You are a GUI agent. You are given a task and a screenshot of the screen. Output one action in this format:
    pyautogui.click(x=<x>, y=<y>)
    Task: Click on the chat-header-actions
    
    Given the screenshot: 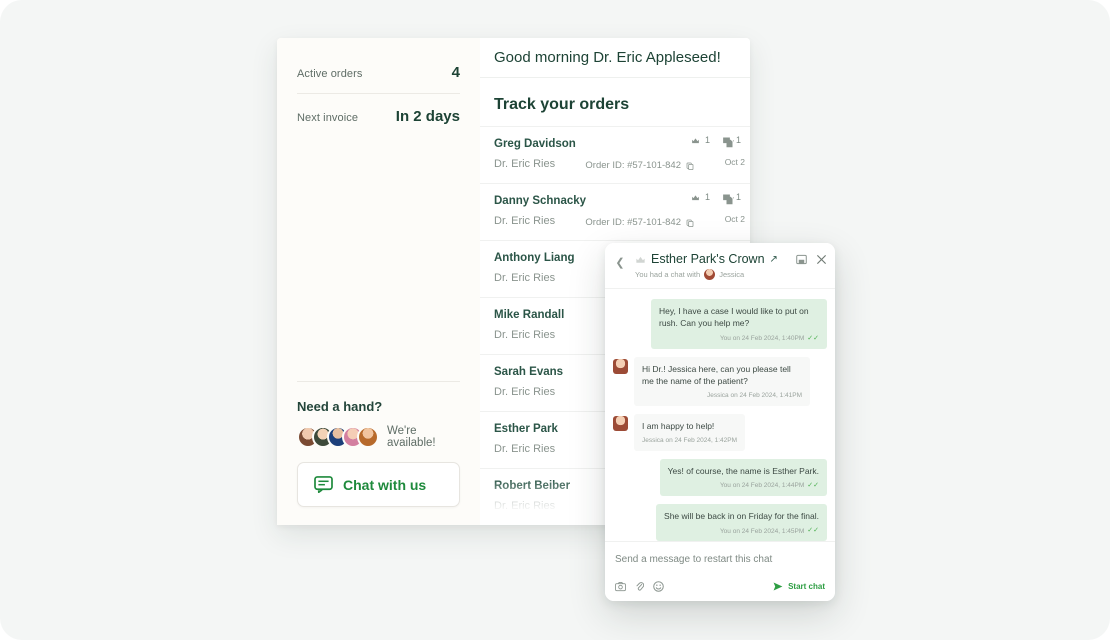 What is the action you would take?
    pyautogui.click(x=811, y=258)
    